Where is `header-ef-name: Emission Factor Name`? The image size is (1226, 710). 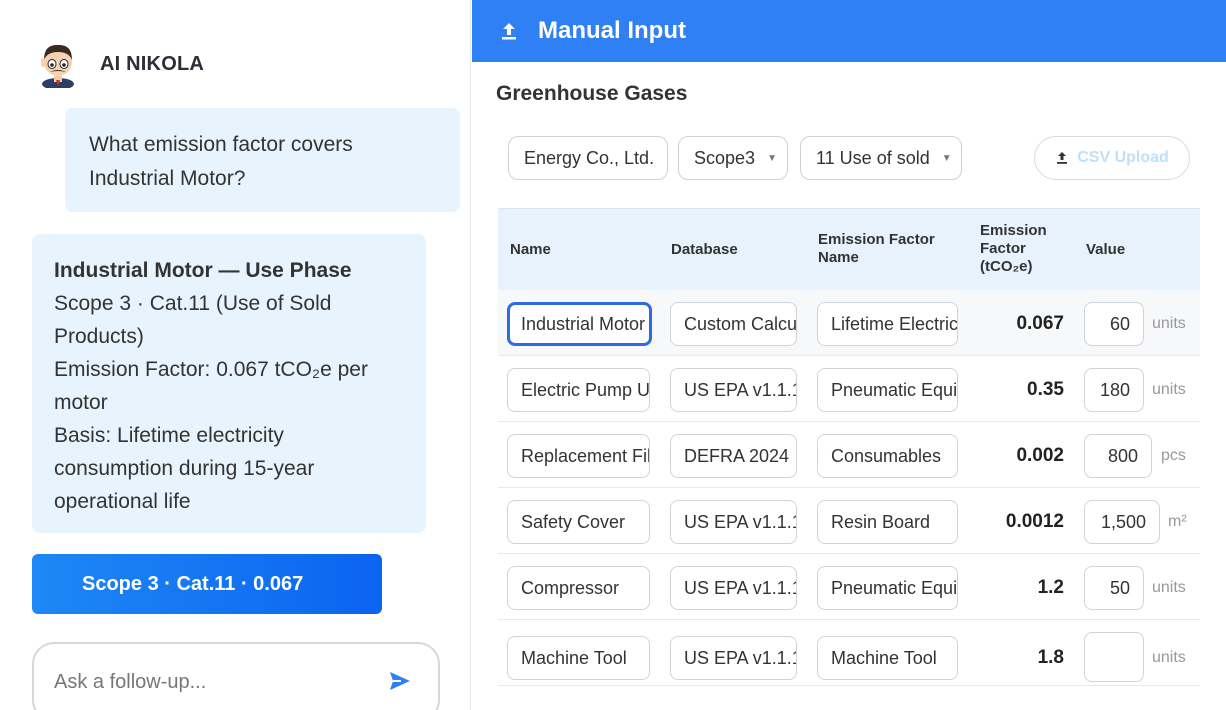
header-ef-name: Emission Factor Name is located at coordinates (876, 249).